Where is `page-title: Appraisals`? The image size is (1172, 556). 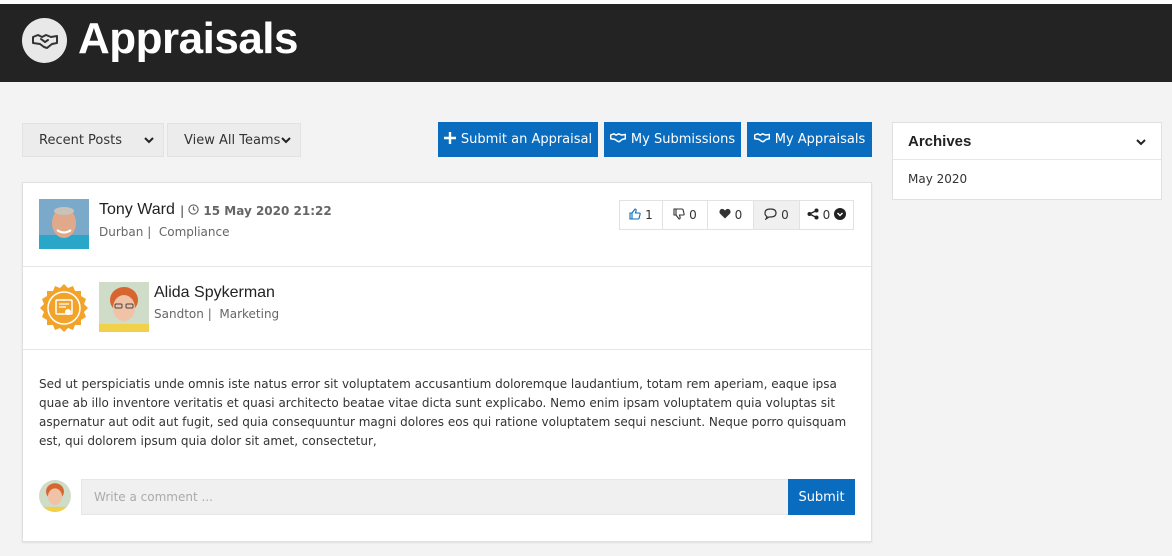 page-title: Appraisals is located at coordinates (188, 38).